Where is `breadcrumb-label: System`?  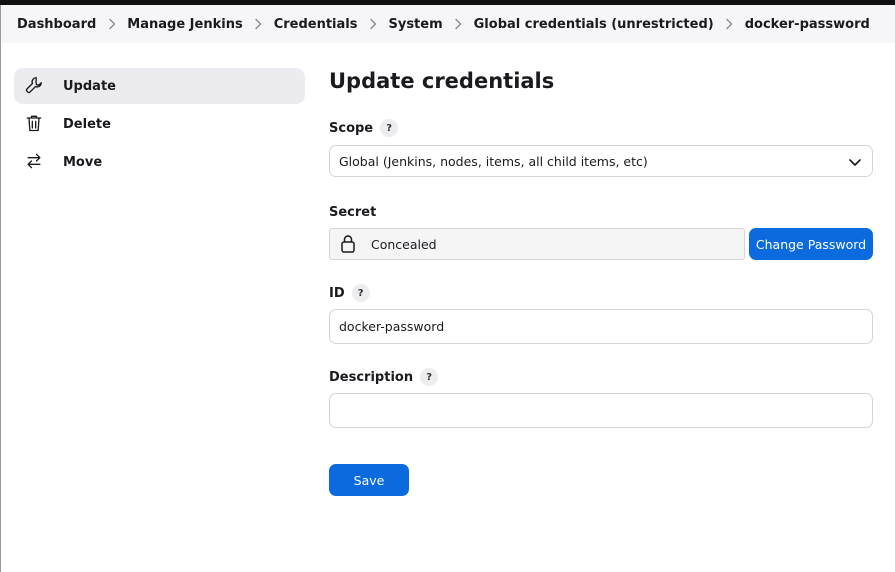 breadcrumb-label: System is located at coordinates (415, 24).